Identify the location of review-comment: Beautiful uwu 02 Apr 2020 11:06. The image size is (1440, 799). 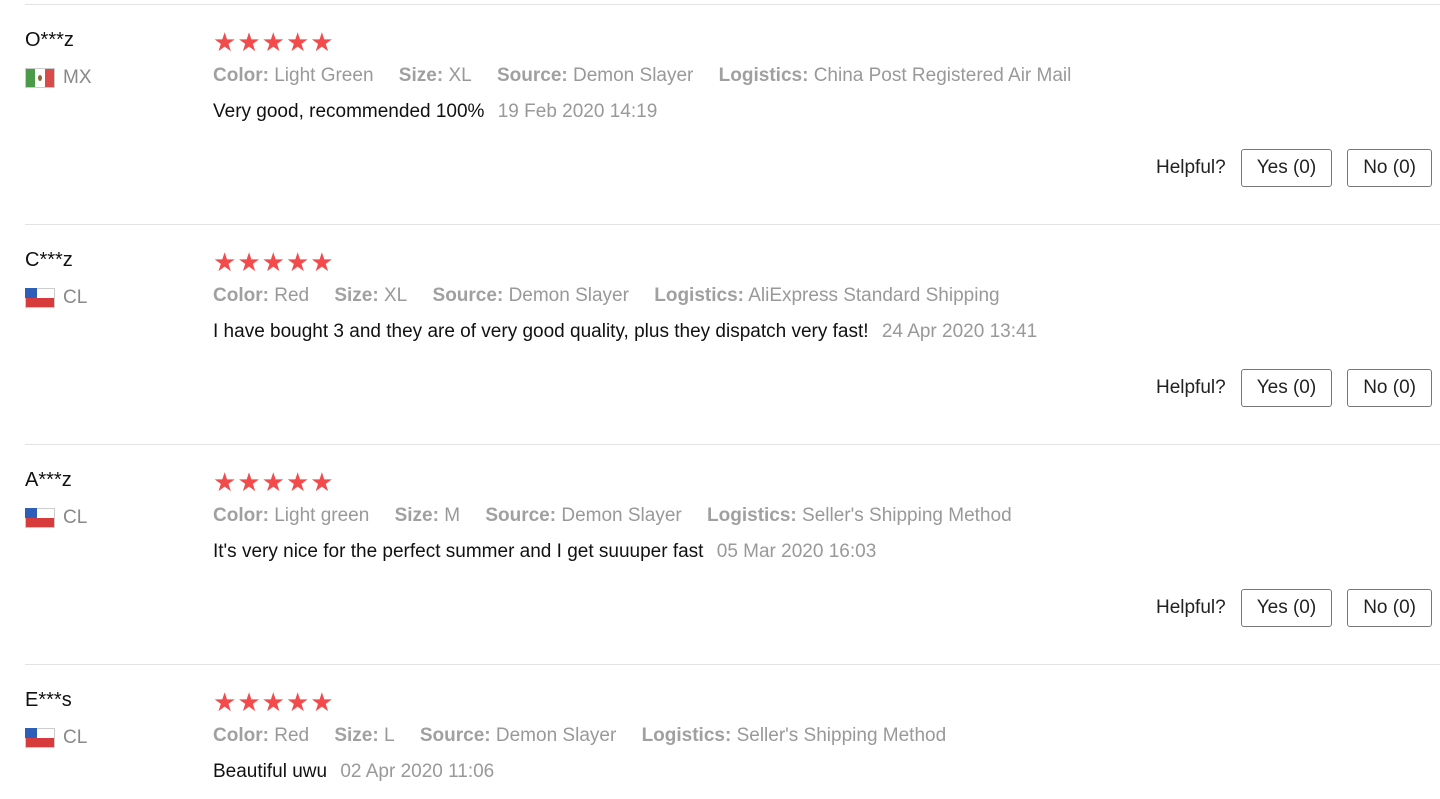
(353, 772).